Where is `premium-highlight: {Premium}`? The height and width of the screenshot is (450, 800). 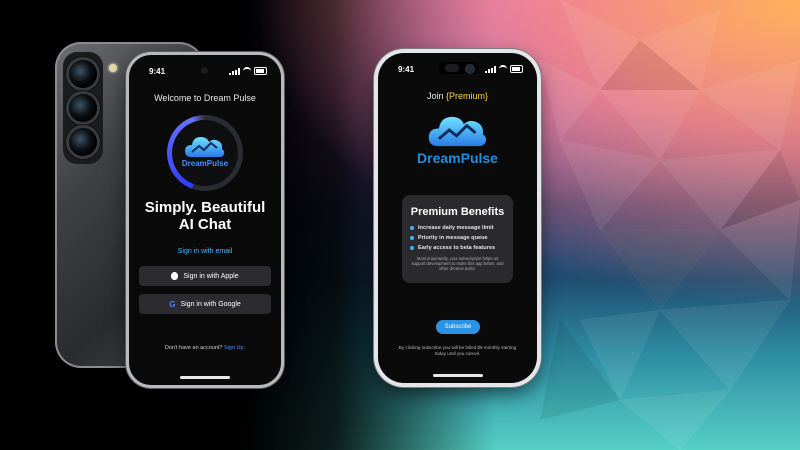 premium-highlight: {Premium} is located at coordinates (467, 96).